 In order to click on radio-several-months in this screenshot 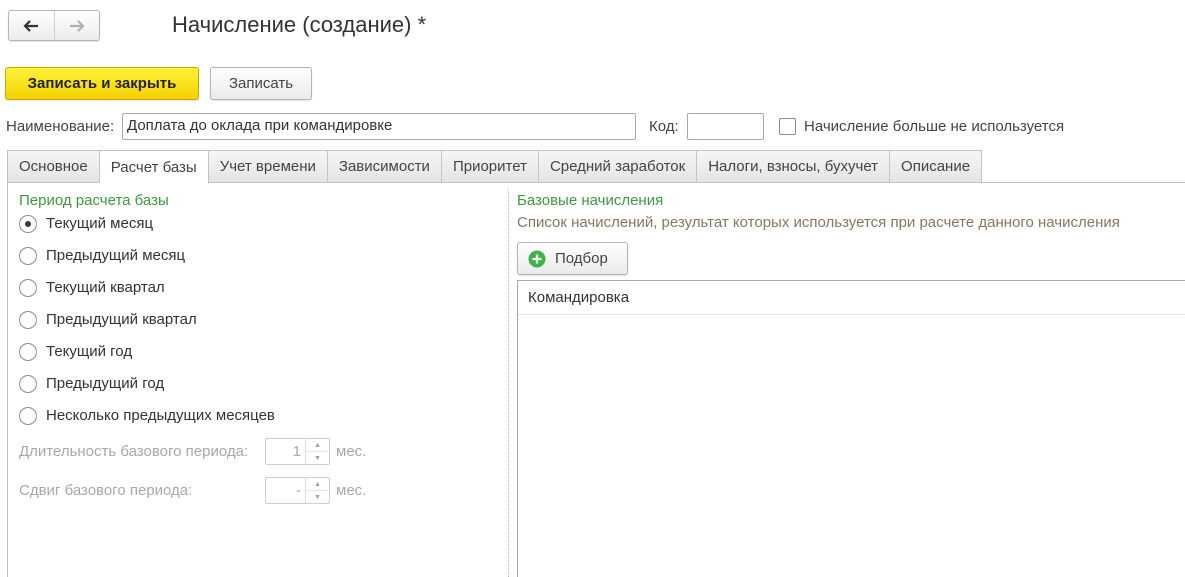, I will do `click(28, 416)`.